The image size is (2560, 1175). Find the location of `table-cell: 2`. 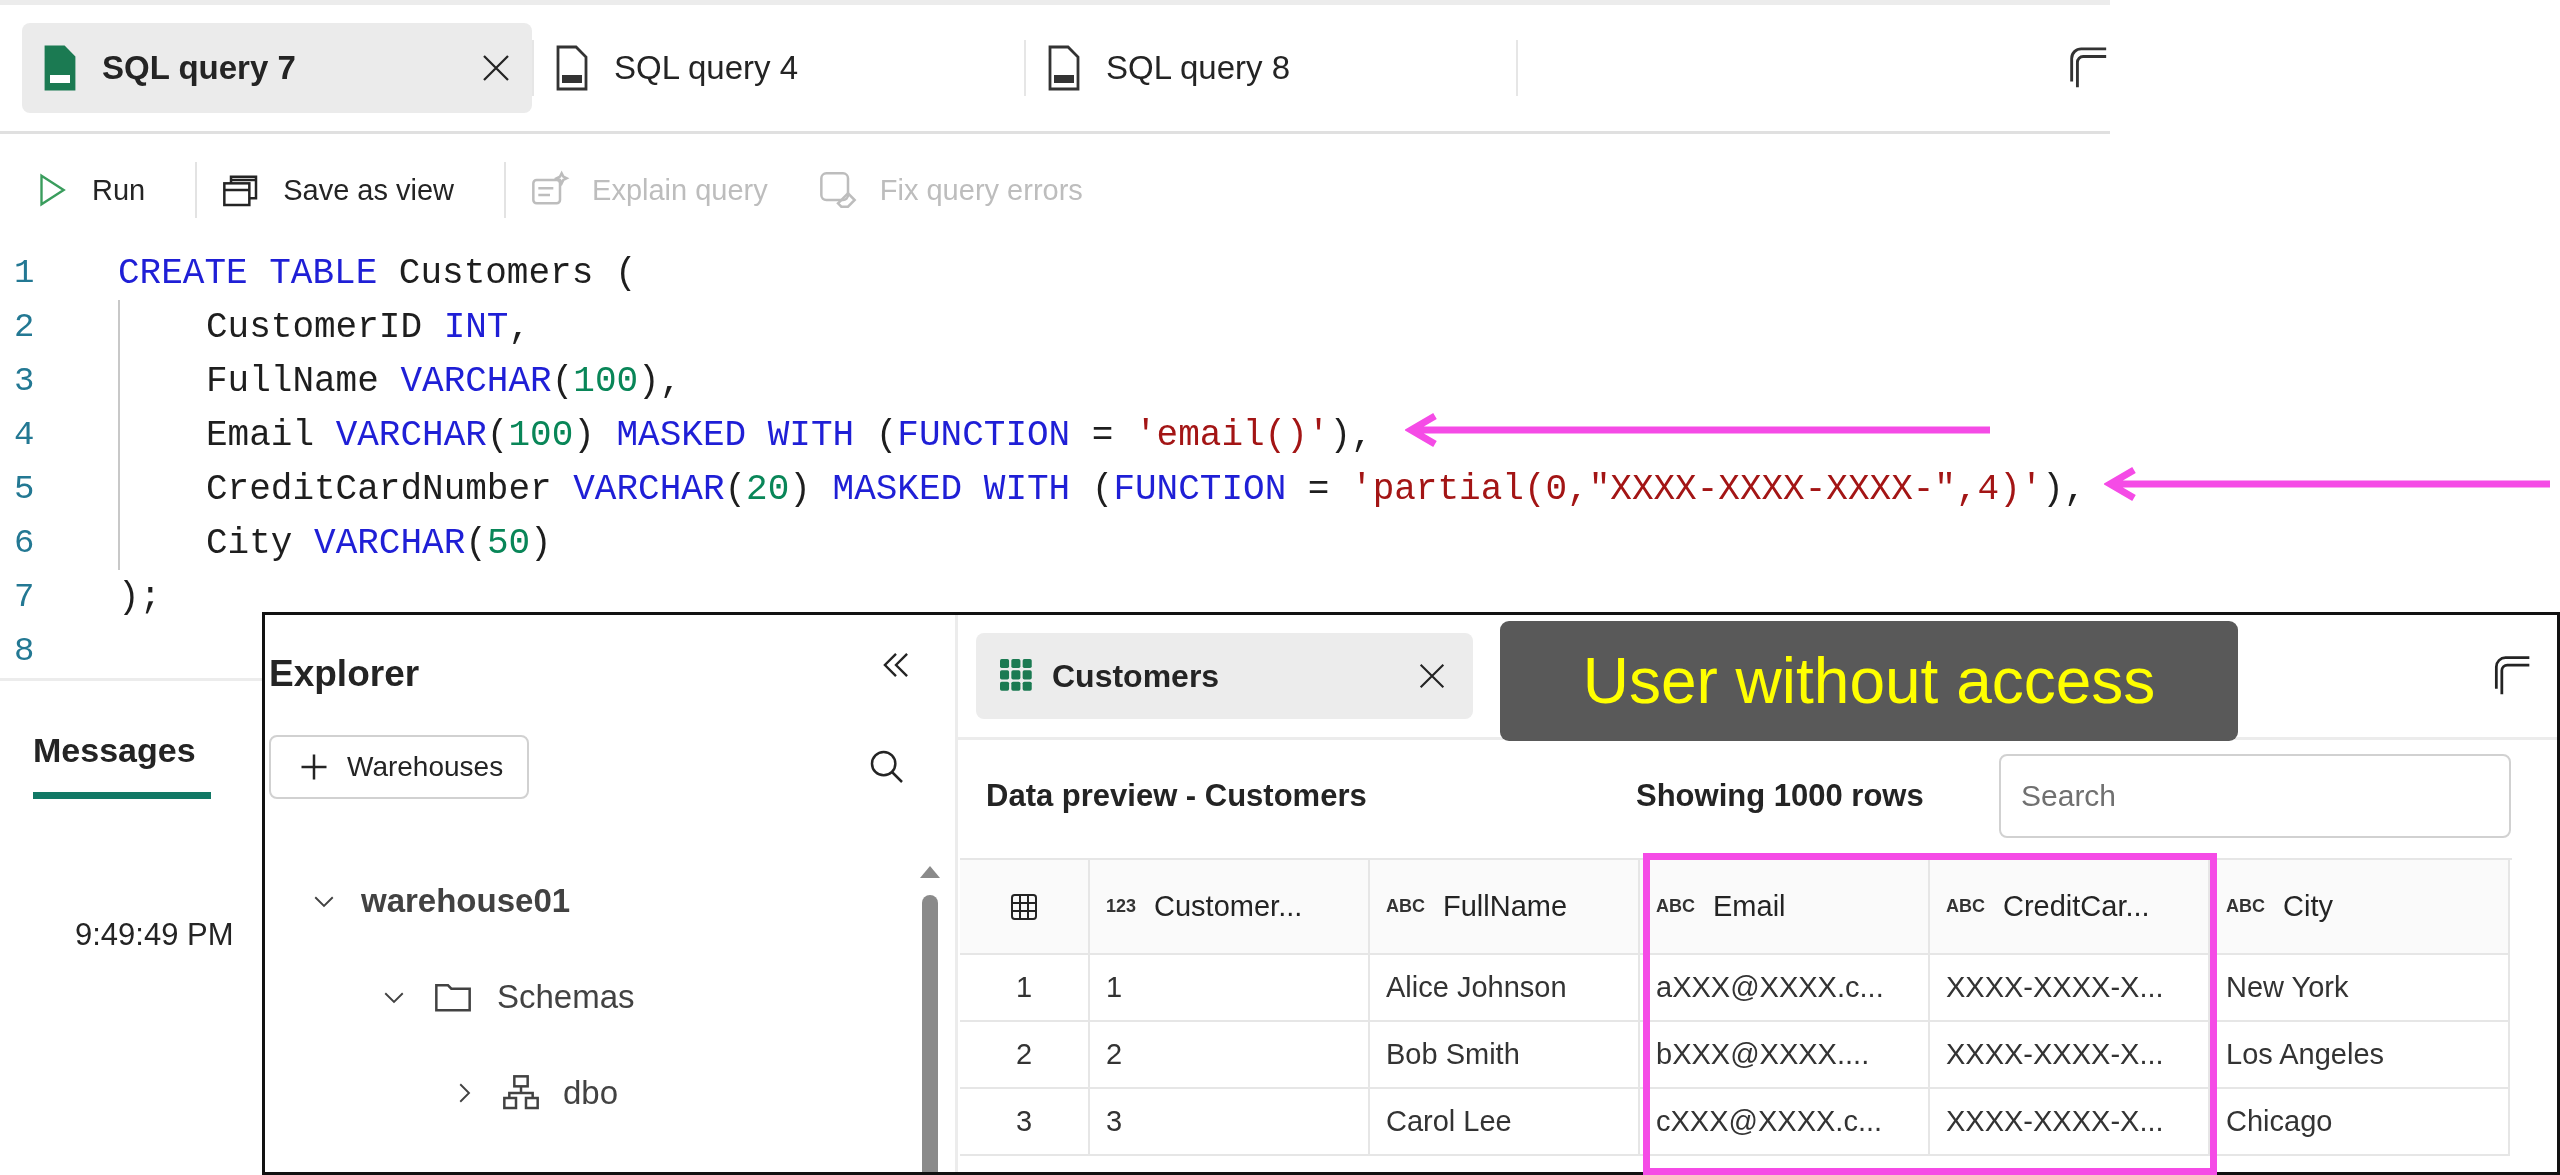

table-cell: 2 is located at coordinates (1230, 1055).